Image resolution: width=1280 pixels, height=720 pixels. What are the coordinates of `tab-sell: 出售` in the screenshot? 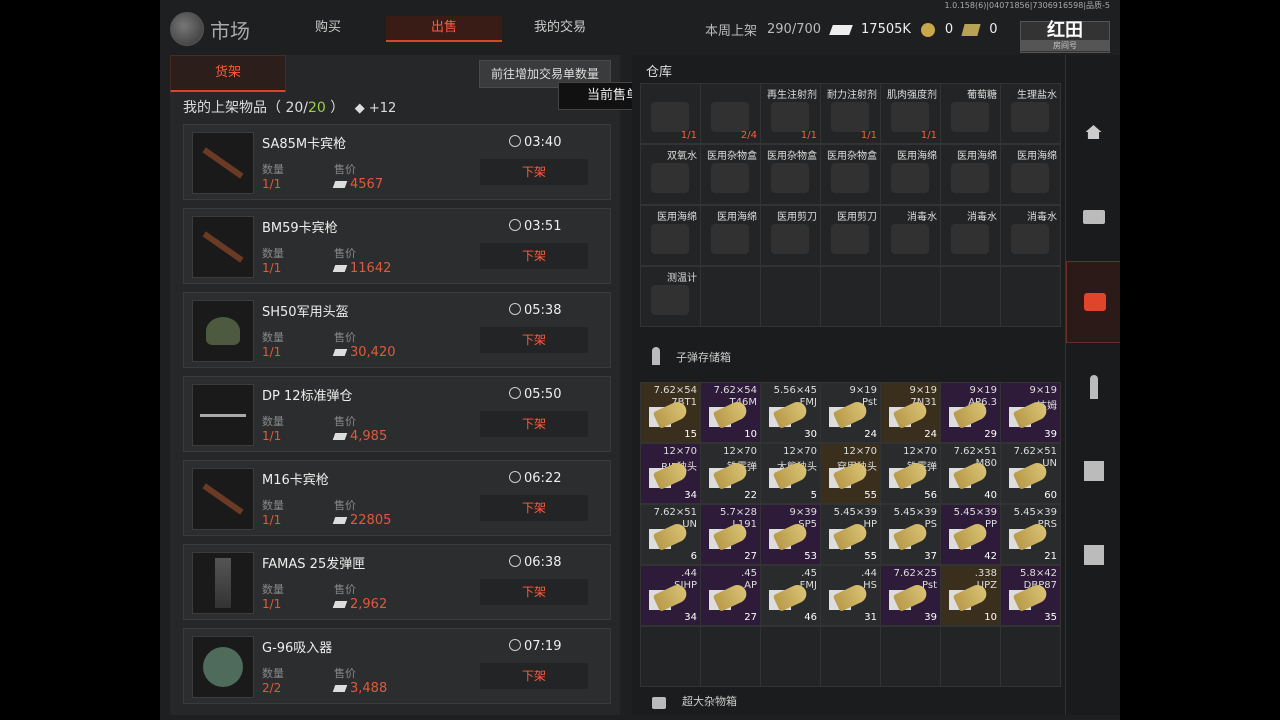 It's located at (444, 29).